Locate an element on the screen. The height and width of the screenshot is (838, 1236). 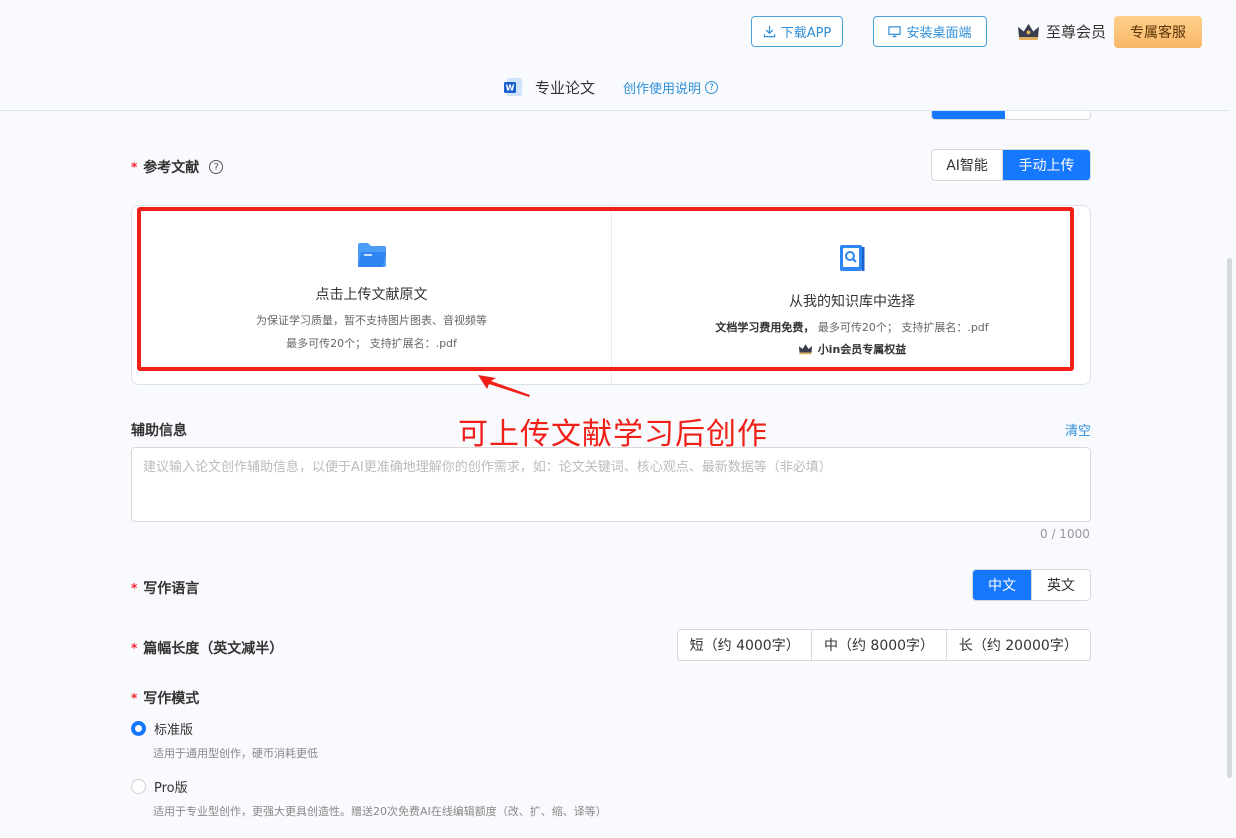
references-source-toggle: AI智能 手动上传 is located at coordinates (1011, 165).